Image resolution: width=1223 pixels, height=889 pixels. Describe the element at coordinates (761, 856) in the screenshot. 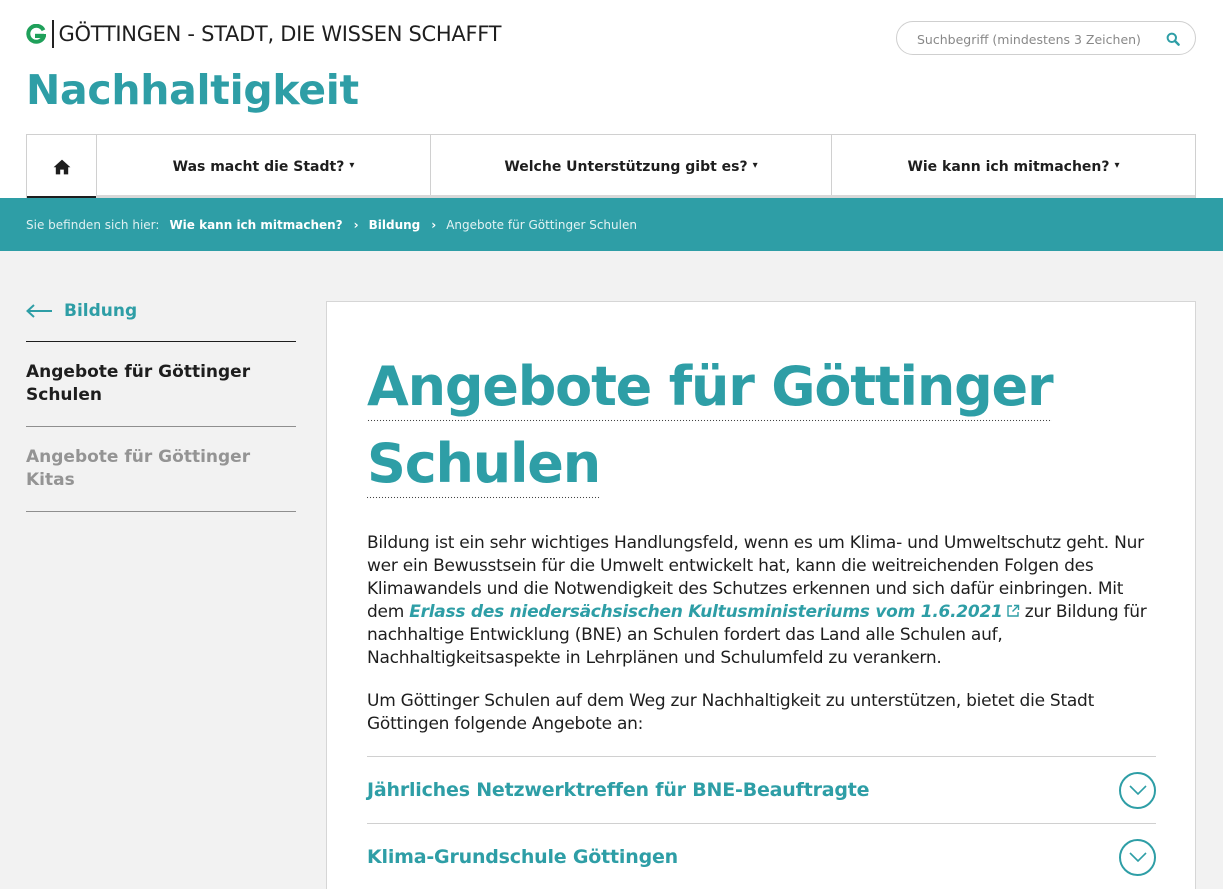

I see `accordion-item-klima-grundschule: Klima-Grundschule Göttingen` at that location.